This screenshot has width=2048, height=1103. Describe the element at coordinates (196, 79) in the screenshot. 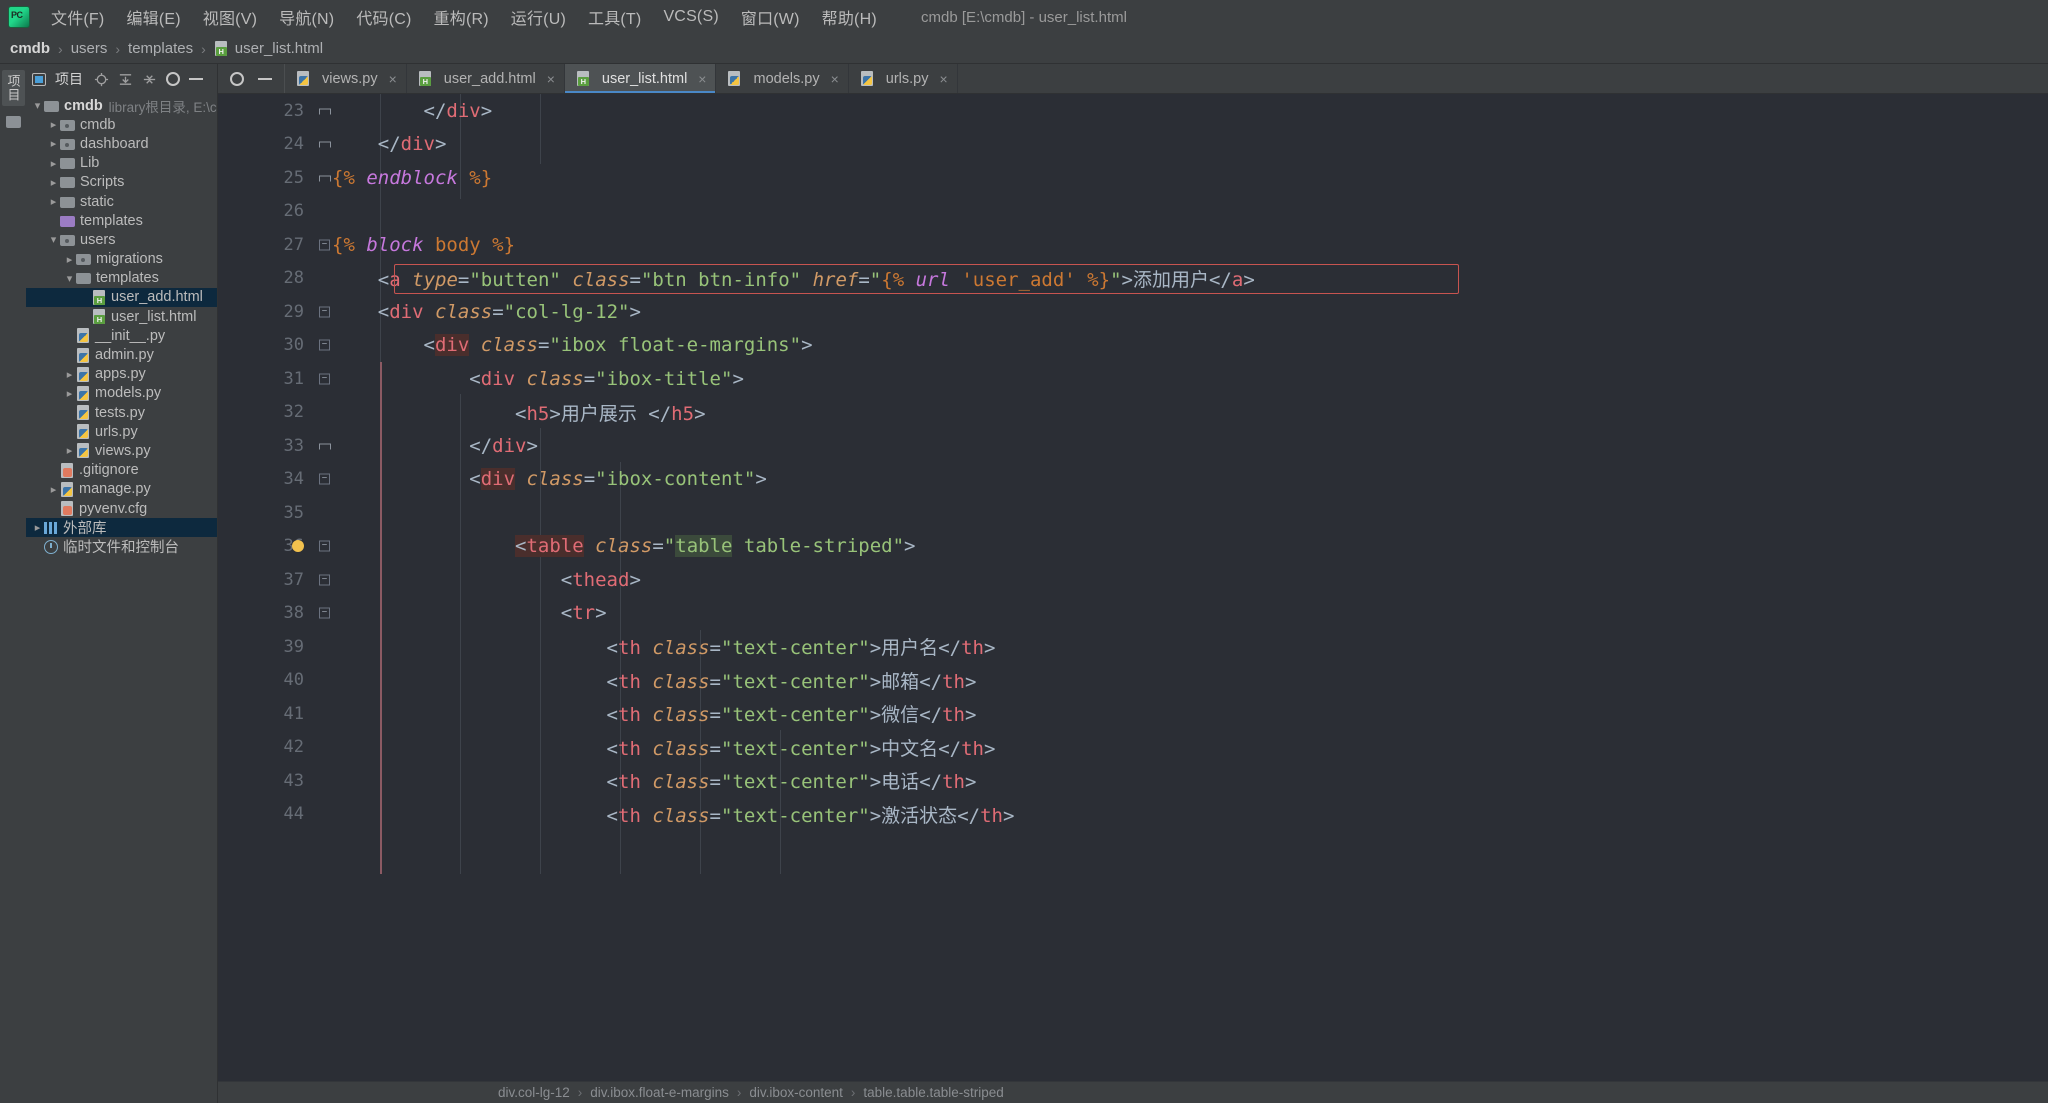

I see `hide-panel-icon` at that location.